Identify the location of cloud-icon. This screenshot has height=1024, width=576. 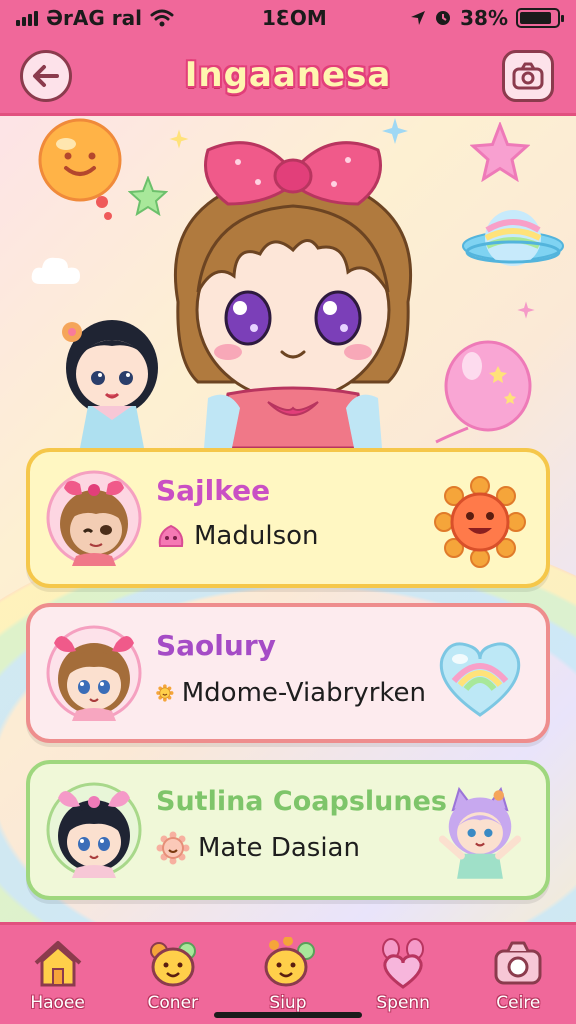
(55, 270).